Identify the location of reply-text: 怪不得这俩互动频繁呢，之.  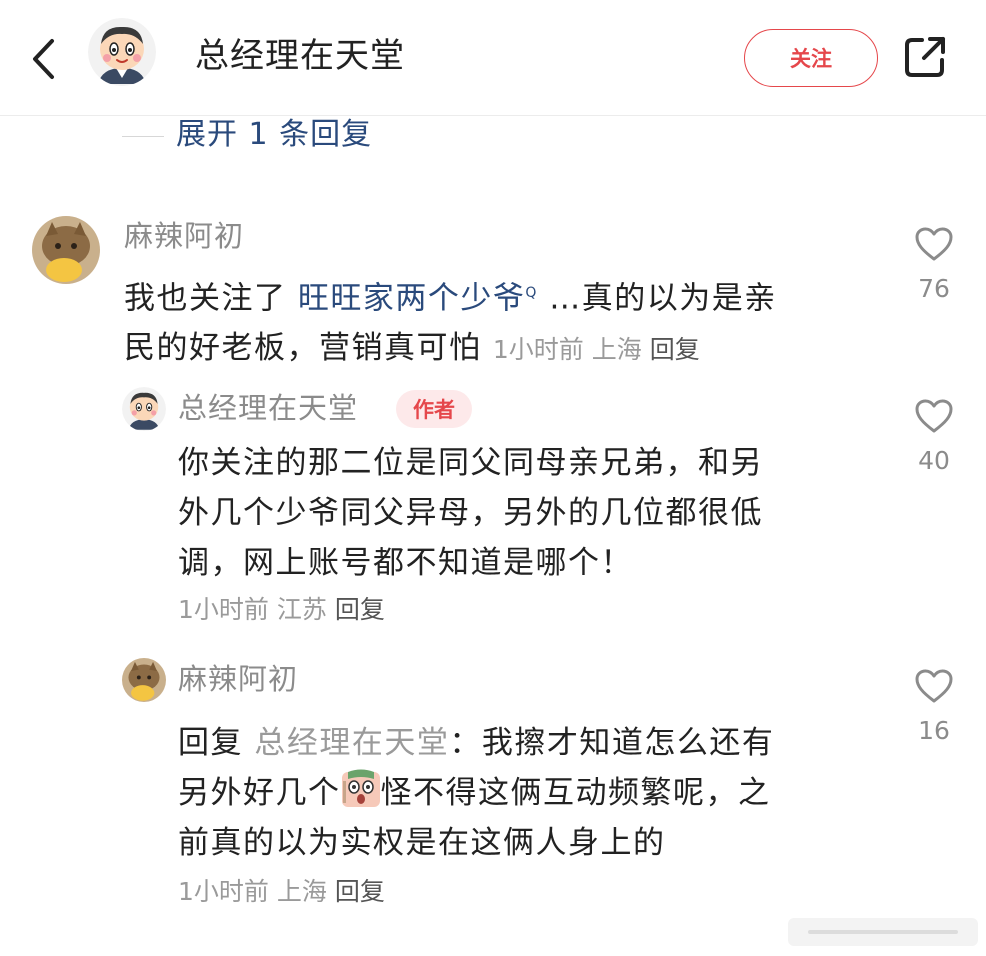
(575, 793).